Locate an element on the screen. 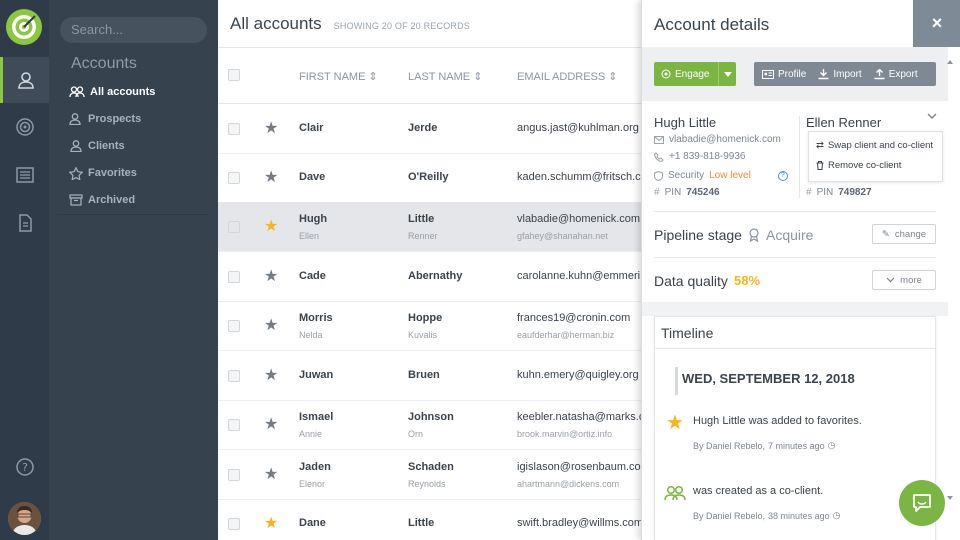 The image size is (960, 540). archive-icon is located at coordinates (76, 200).